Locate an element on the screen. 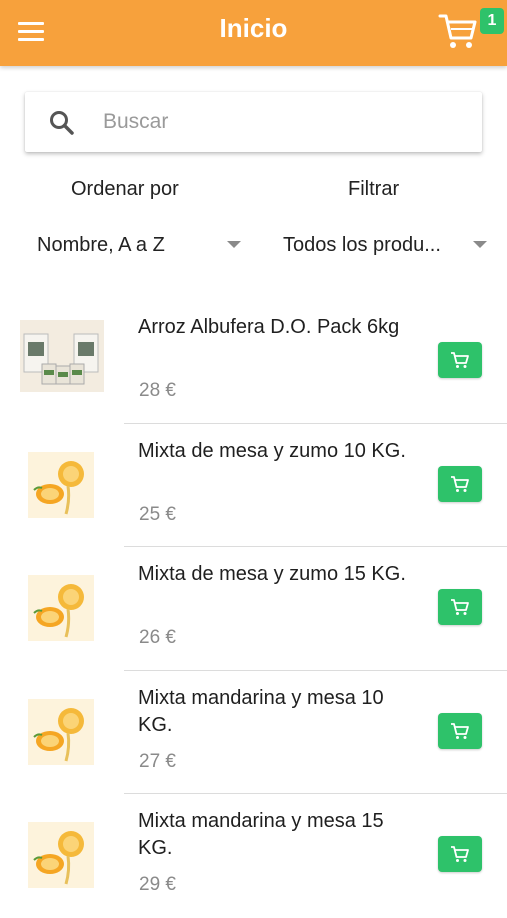 The width and height of the screenshot is (507, 918). search-bar is located at coordinates (253, 122).